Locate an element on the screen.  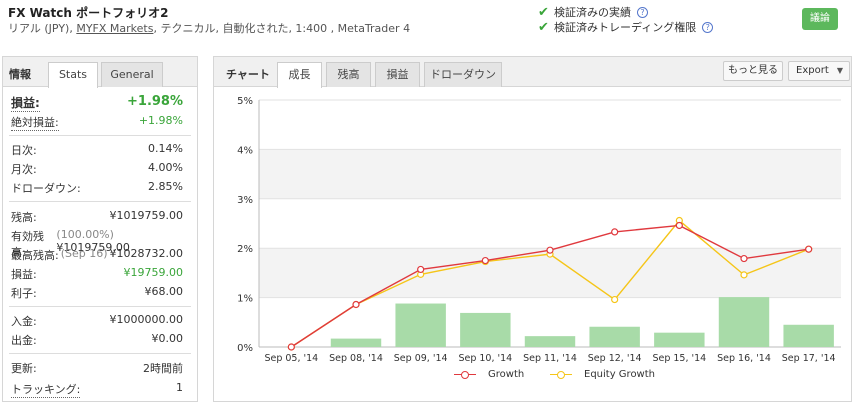
legend-growth-swatch is located at coordinates (465, 375).